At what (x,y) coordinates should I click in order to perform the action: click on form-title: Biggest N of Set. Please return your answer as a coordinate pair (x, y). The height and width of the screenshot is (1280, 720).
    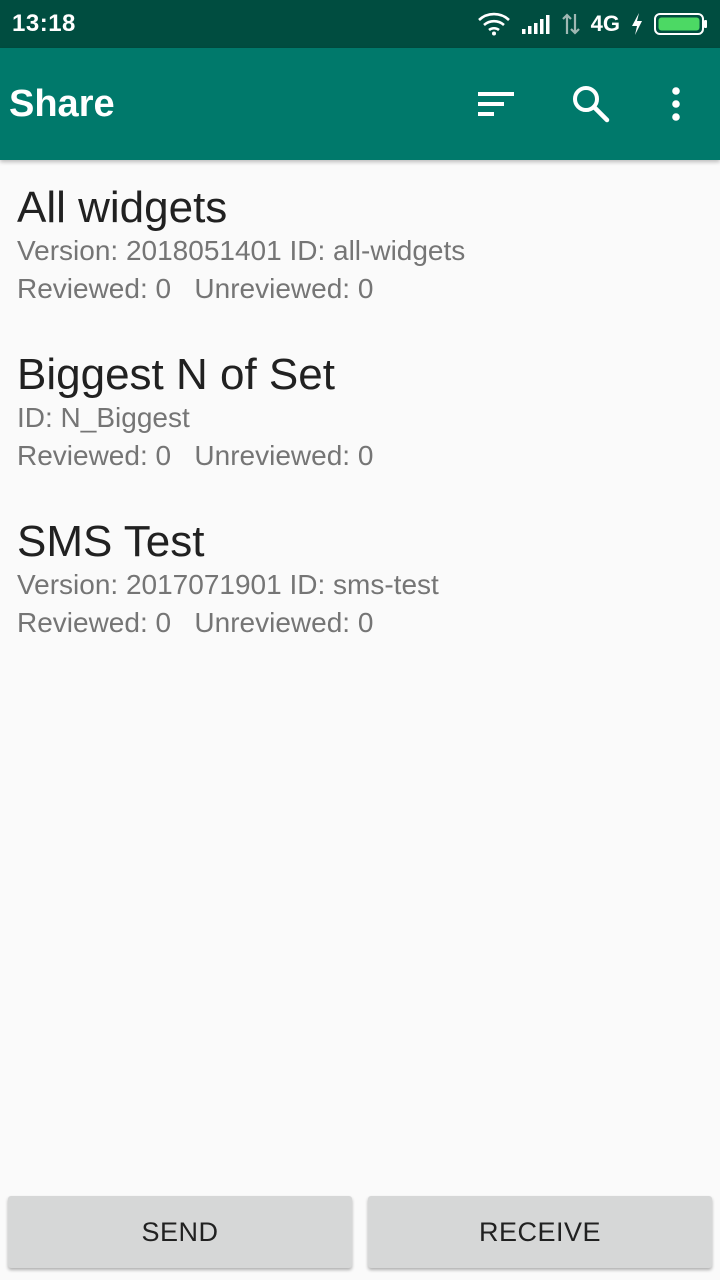
    Looking at the image, I should click on (176, 374).